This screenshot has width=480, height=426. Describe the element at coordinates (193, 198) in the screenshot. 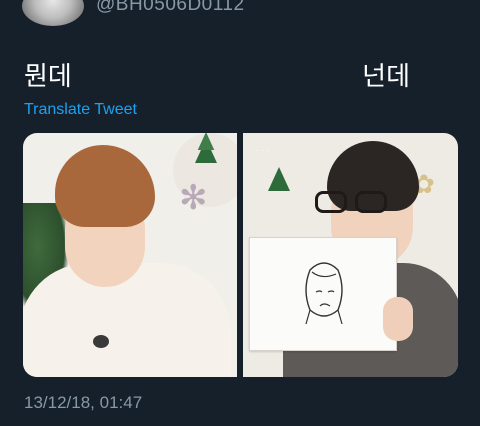

I see `snowflake-icon: ✻` at that location.